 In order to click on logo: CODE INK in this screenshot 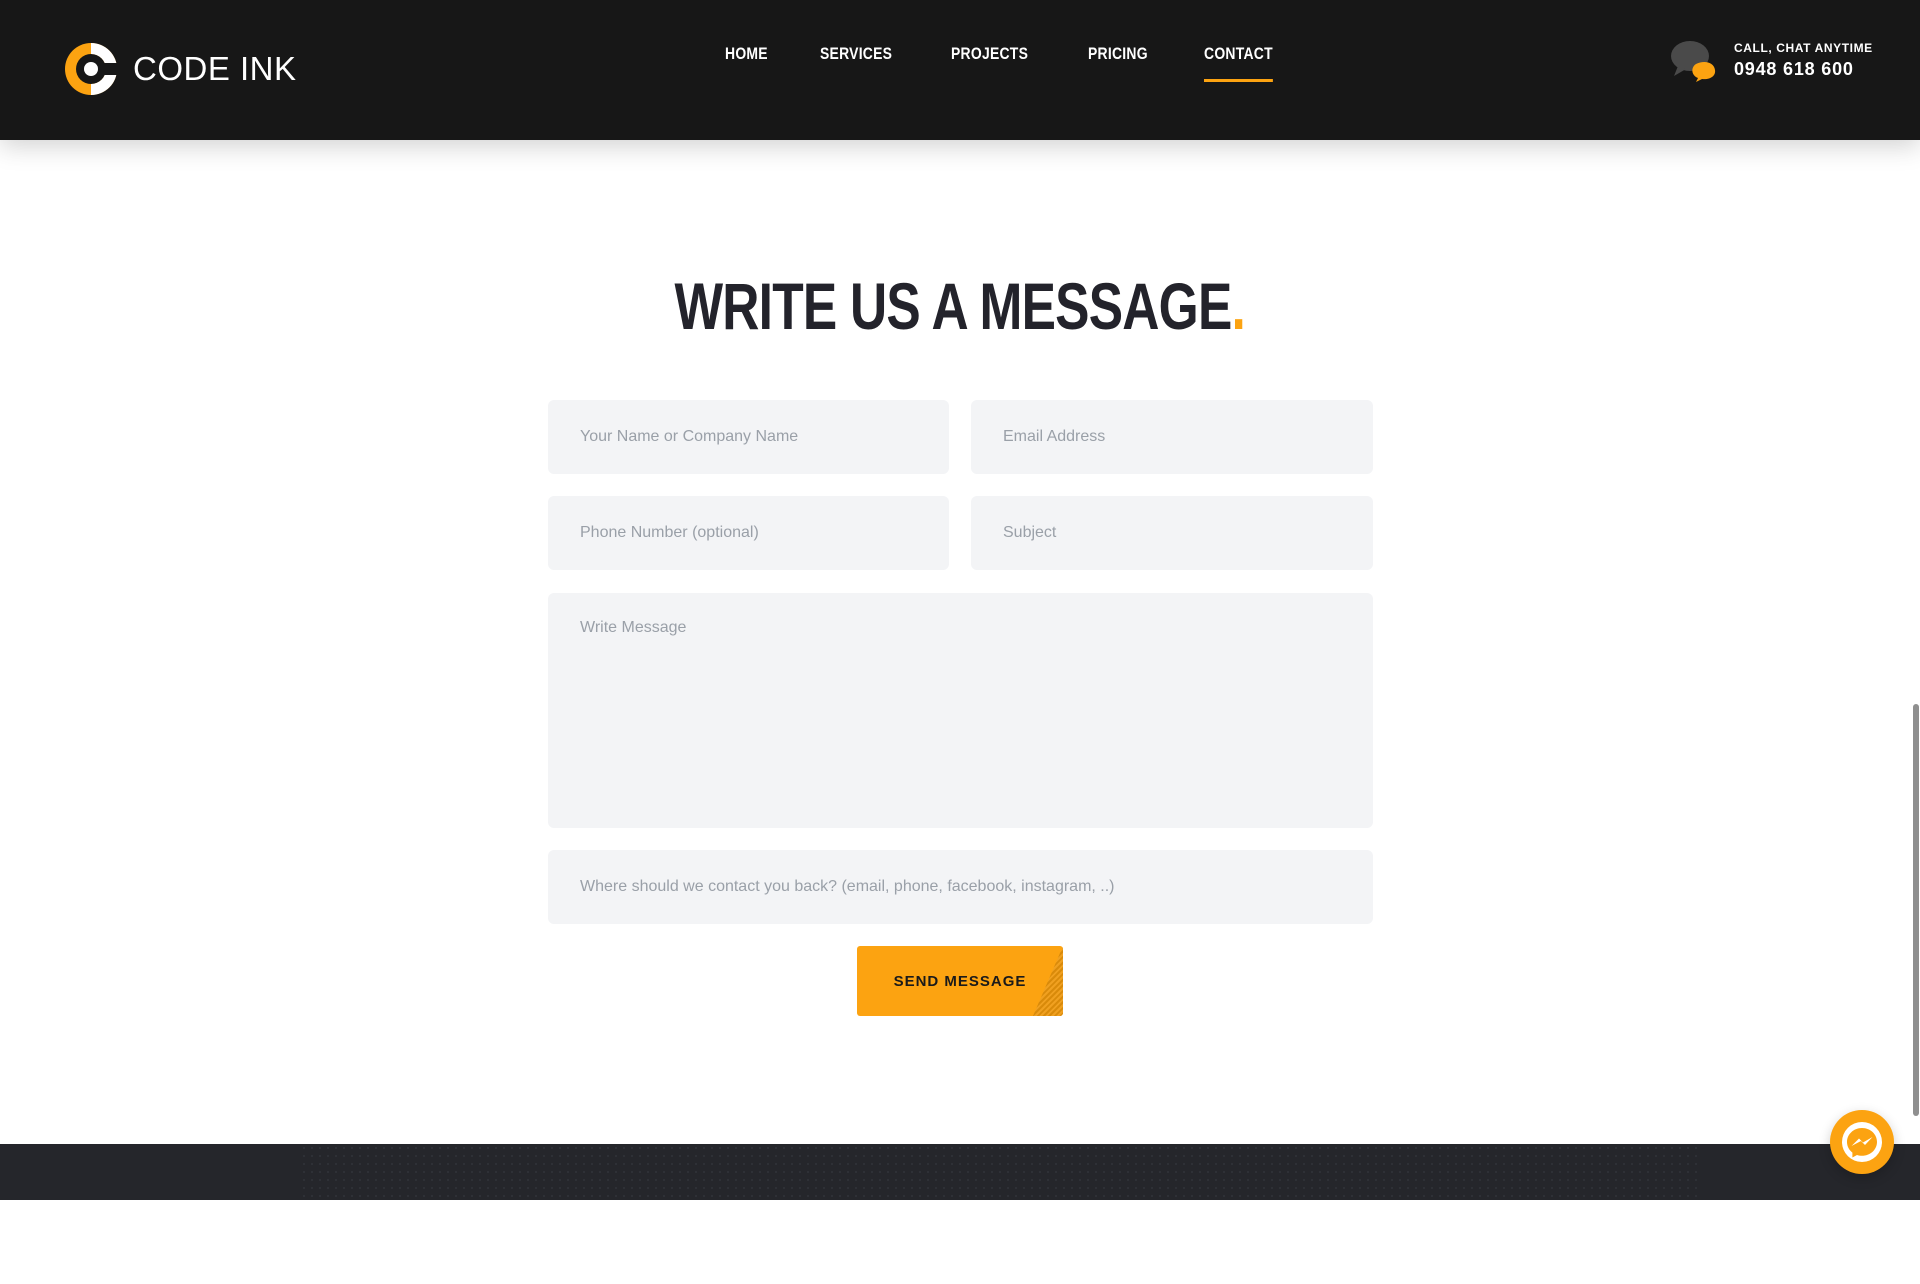, I will do `click(180, 69)`.